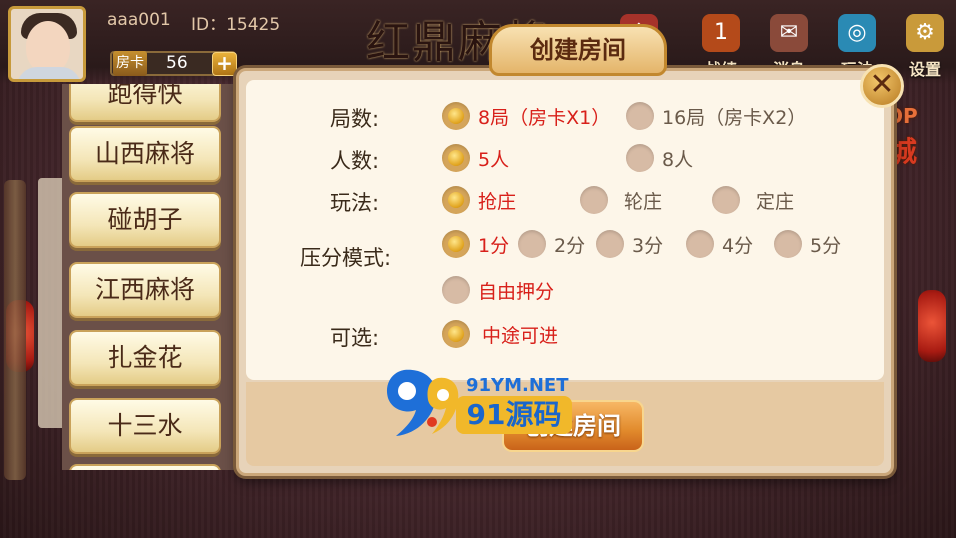 The image size is (956, 538). Describe the element at coordinates (517, 385) in the screenshot. I see `watermark-url: 91YM.NET` at that location.